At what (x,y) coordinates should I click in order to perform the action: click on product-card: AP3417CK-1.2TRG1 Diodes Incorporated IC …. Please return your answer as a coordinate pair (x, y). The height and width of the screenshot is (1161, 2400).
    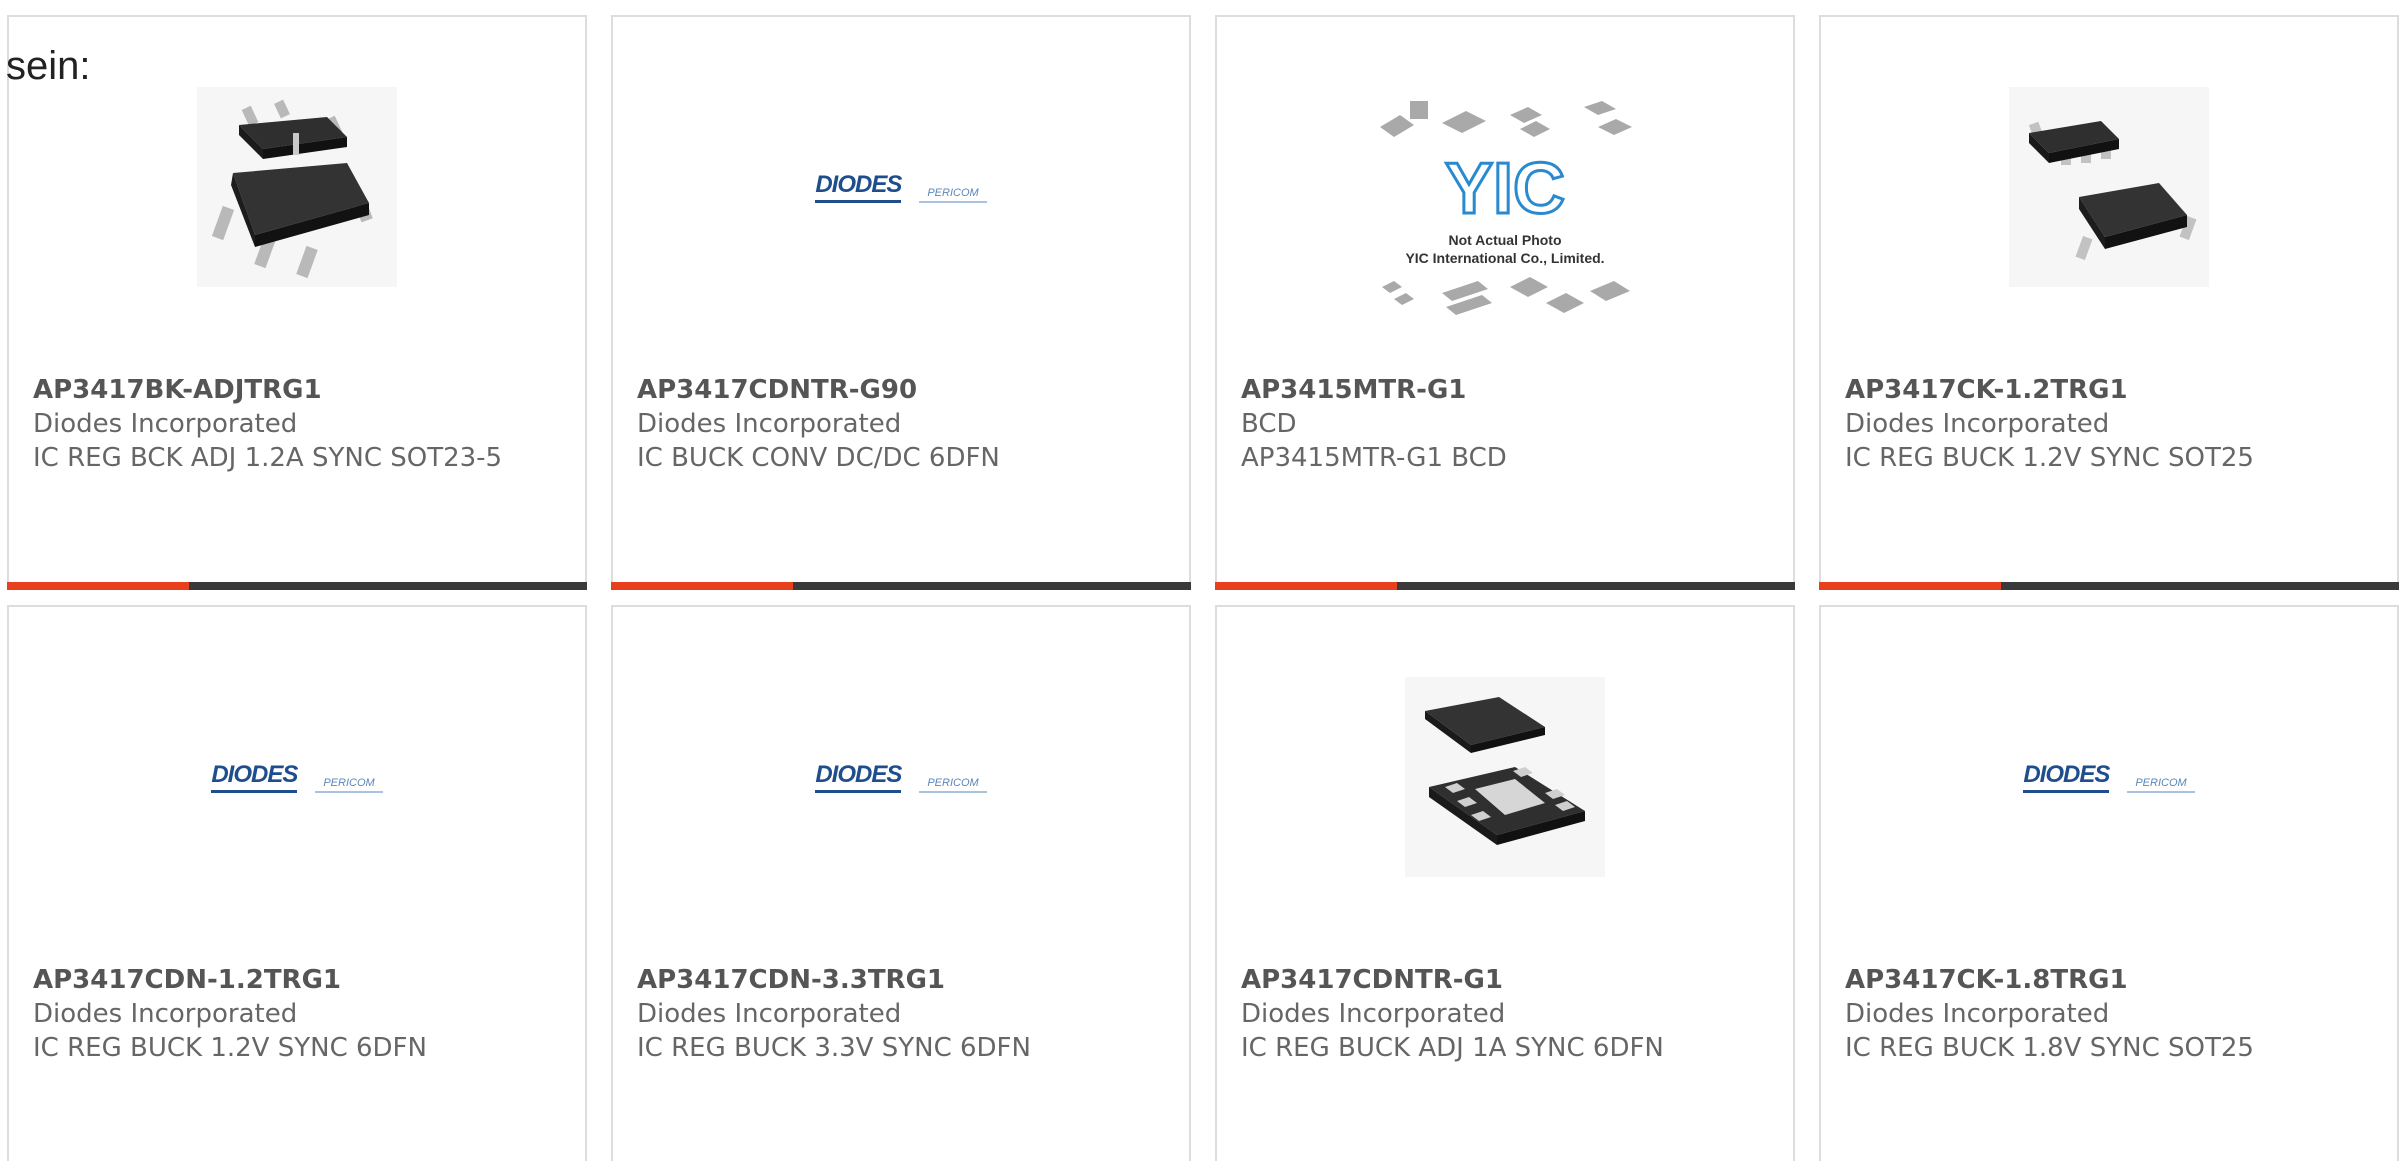
    Looking at the image, I should click on (2109, 302).